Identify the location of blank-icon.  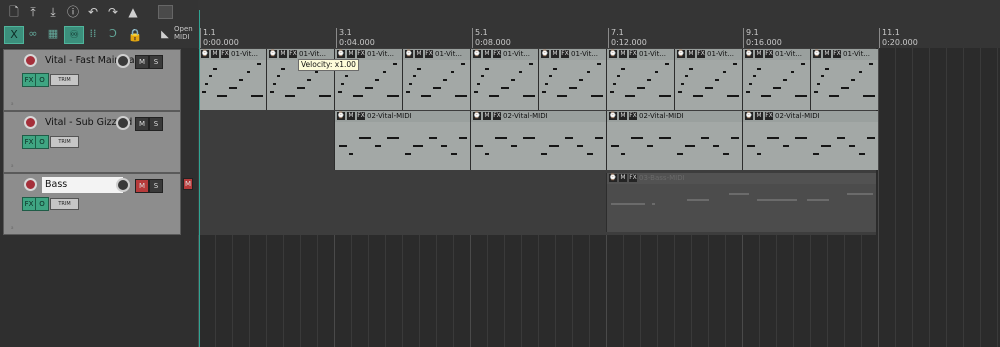
(165, 12).